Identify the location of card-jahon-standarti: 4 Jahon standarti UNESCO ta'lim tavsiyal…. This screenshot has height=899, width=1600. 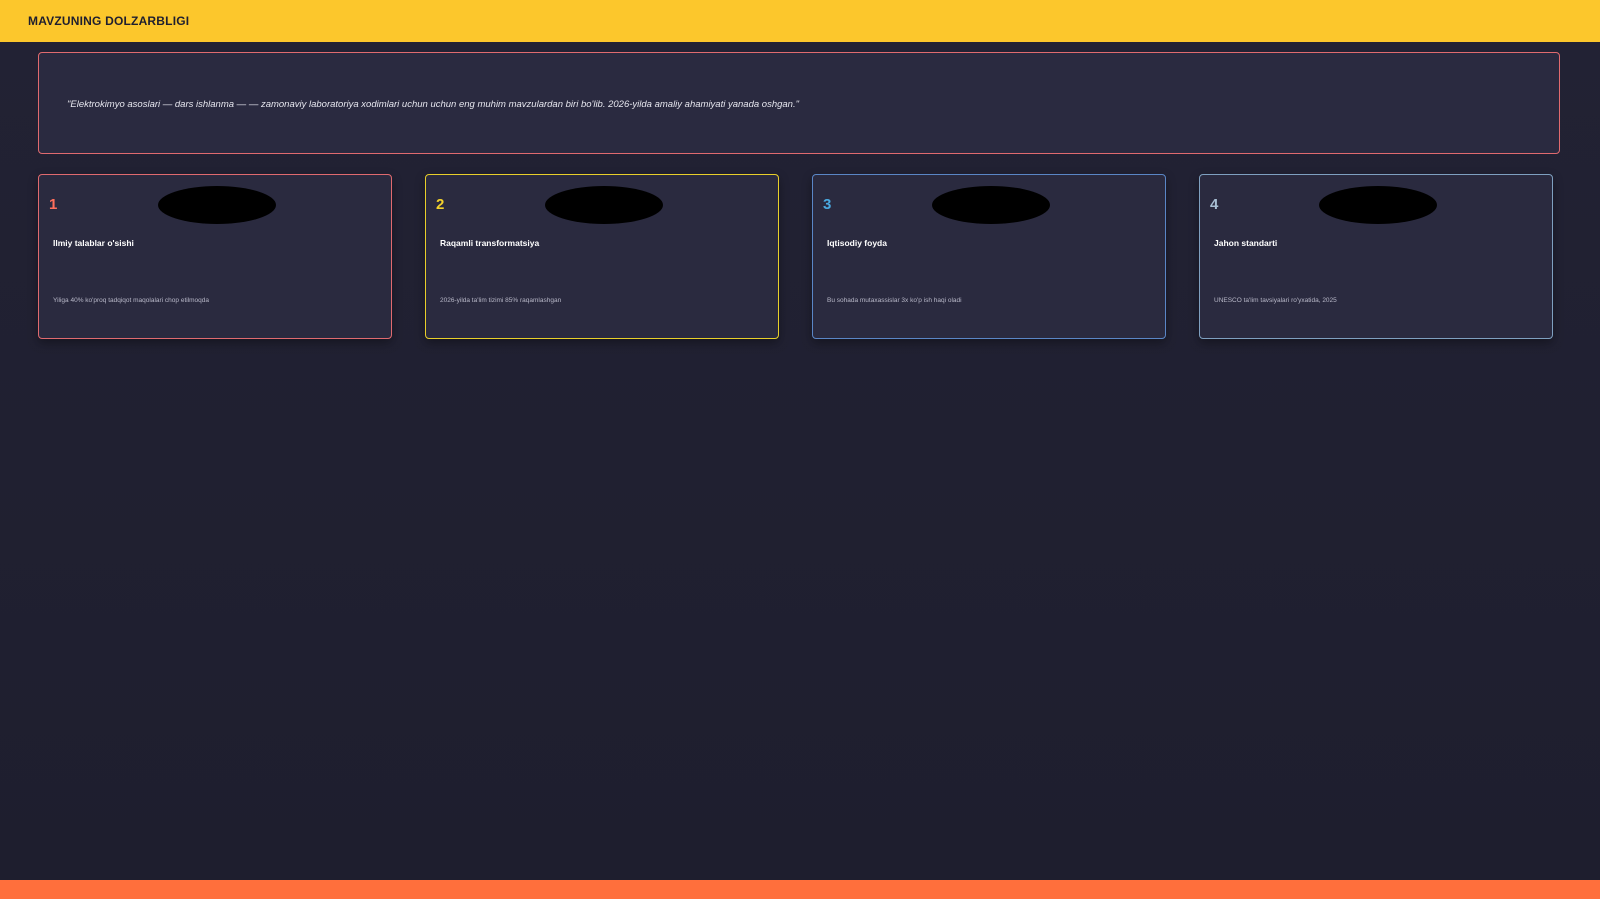
(1376, 256).